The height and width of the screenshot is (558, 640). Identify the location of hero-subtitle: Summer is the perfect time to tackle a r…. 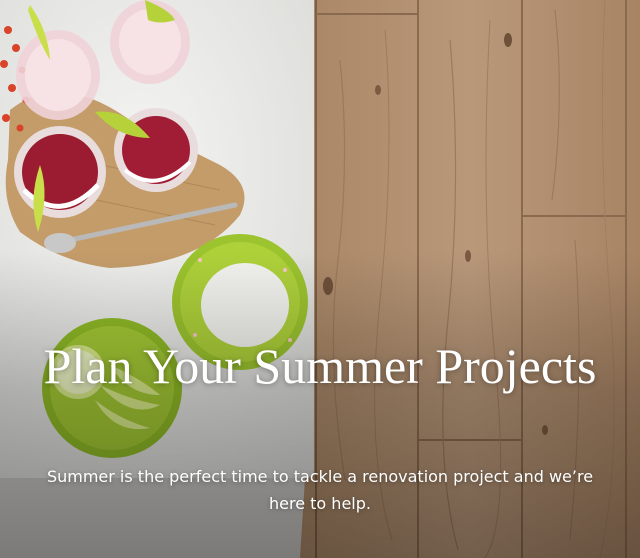
(320, 490).